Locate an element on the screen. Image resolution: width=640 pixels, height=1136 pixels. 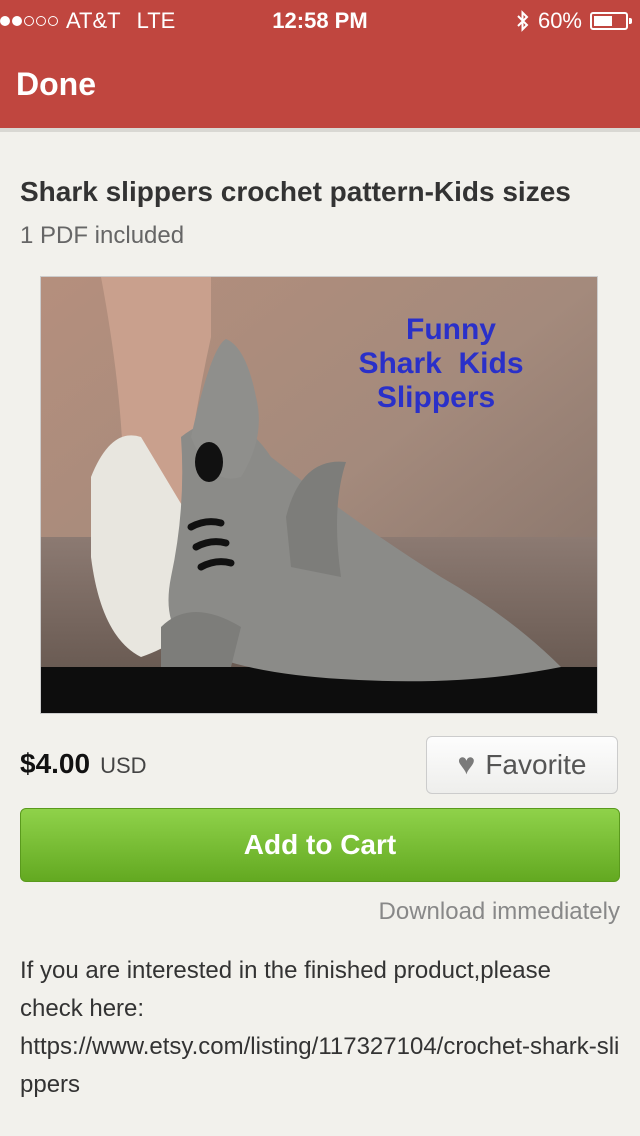
price-currency: USD is located at coordinates (123, 765).